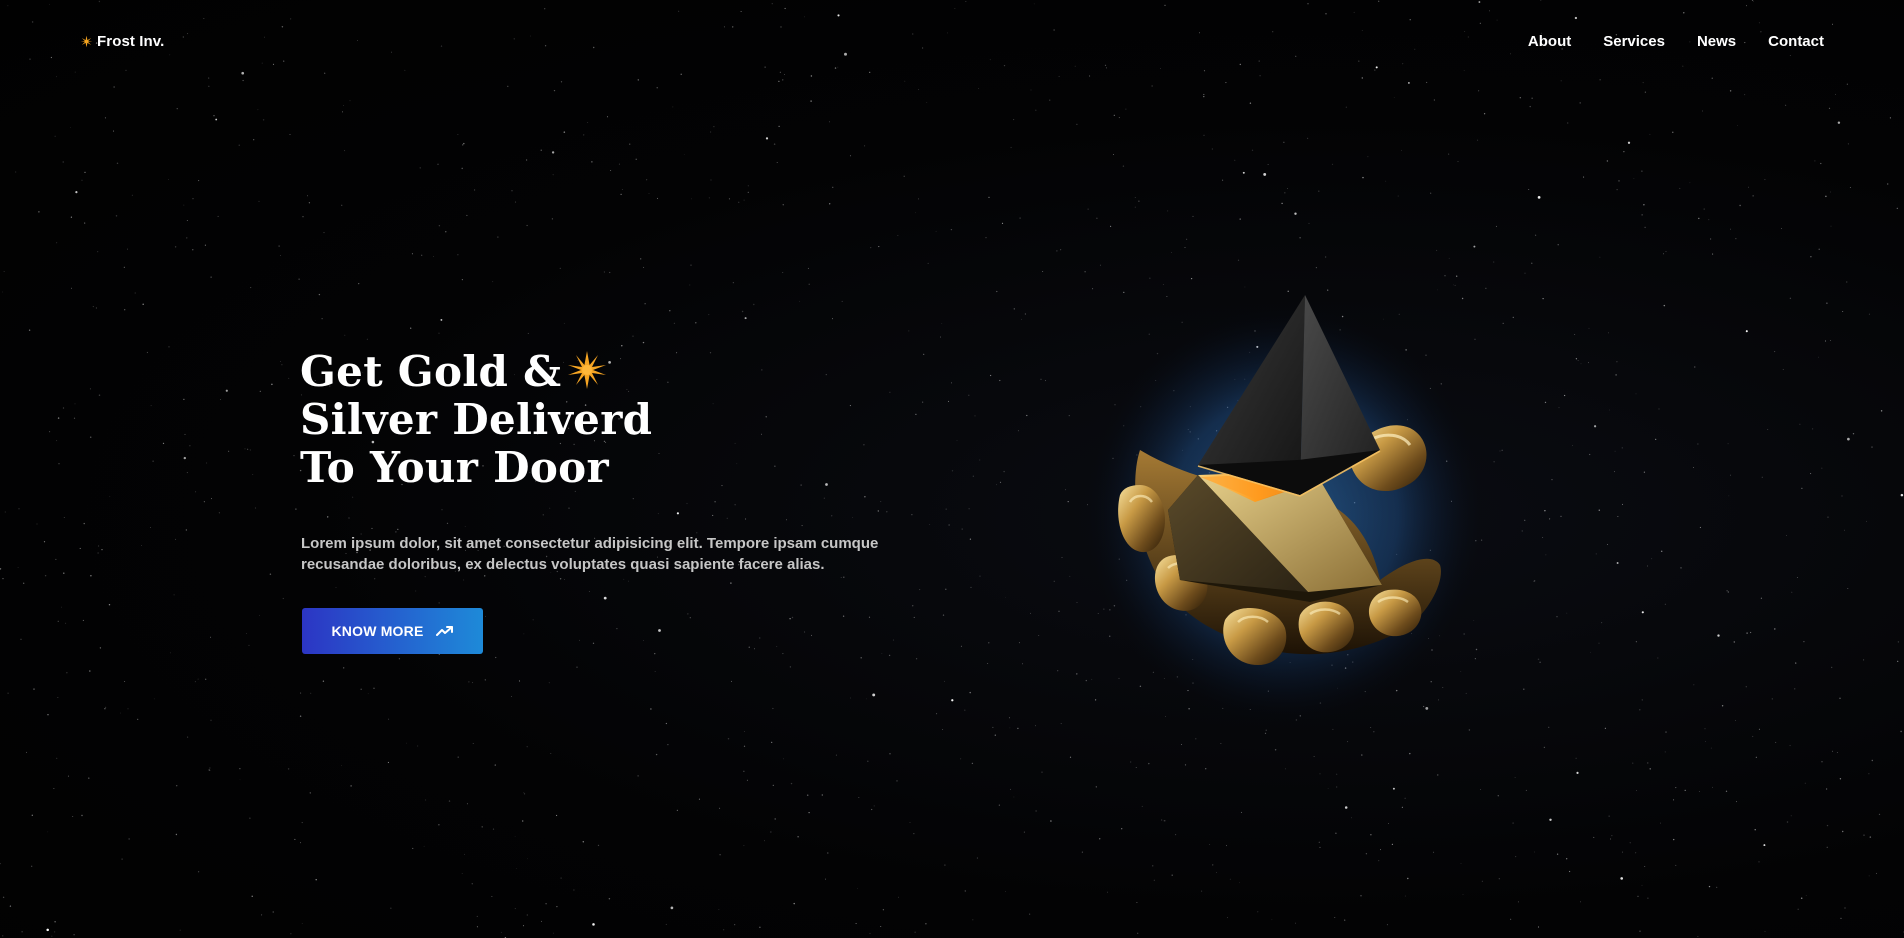 The height and width of the screenshot is (938, 1904). Describe the element at coordinates (1634, 41) in the screenshot. I see `nav-link-services: Services` at that location.